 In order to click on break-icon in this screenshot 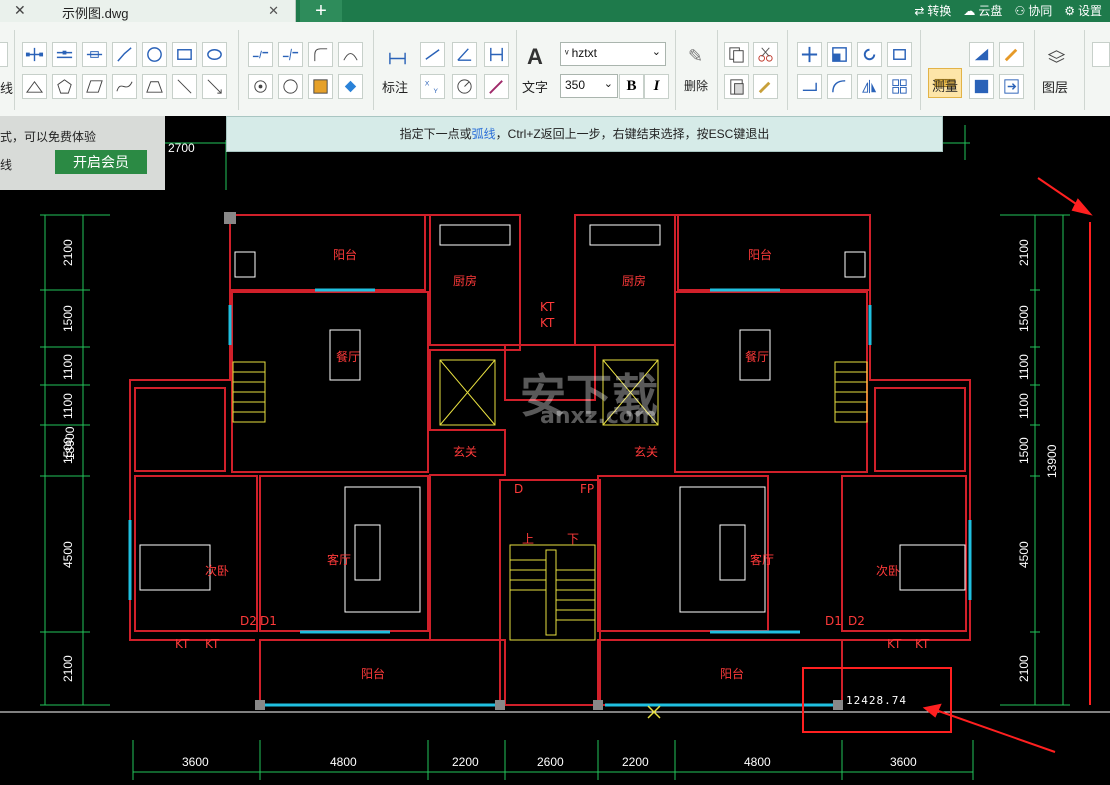, I will do `click(260, 54)`.